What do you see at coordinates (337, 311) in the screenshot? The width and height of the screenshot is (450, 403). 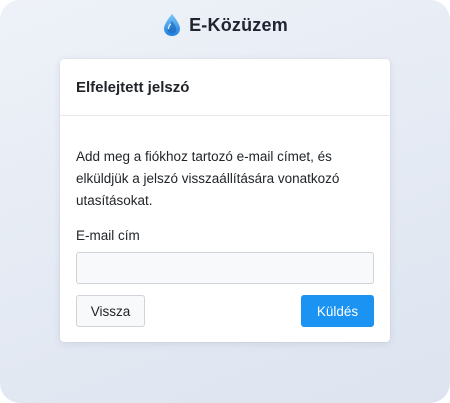 I see `send-button: Küldés` at bounding box center [337, 311].